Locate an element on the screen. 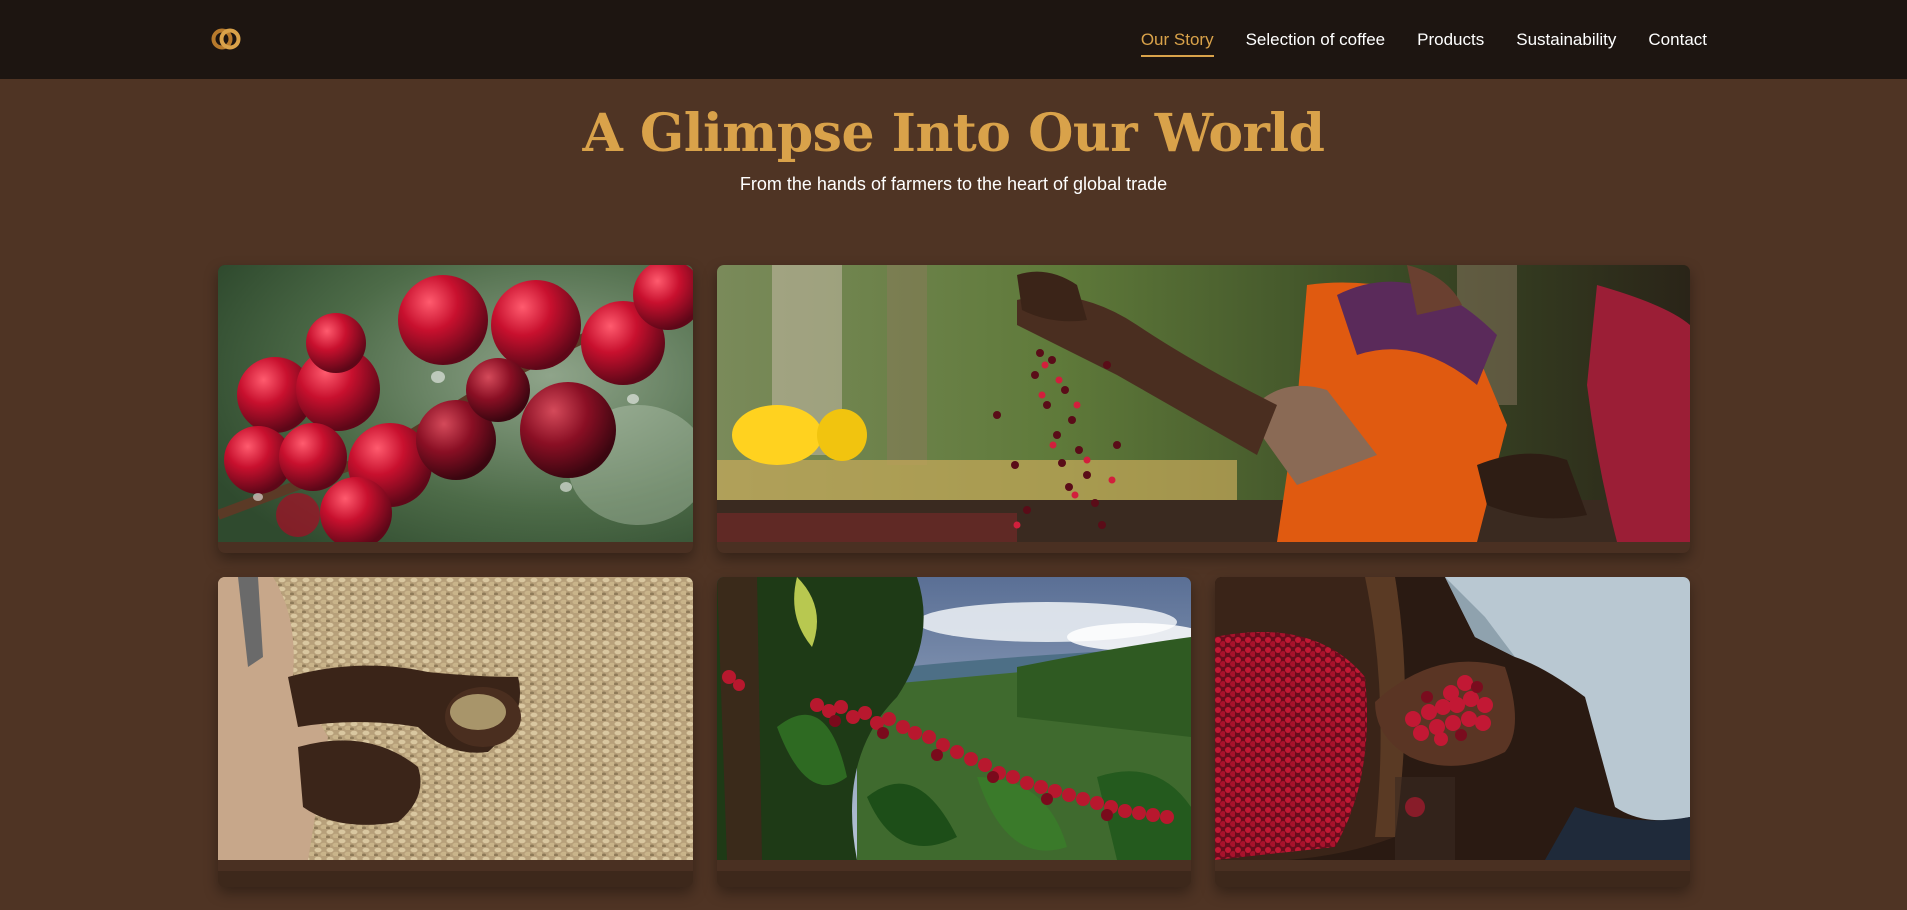 The height and width of the screenshot is (910, 1907). basket-cherries-image is located at coordinates (1452, 718).